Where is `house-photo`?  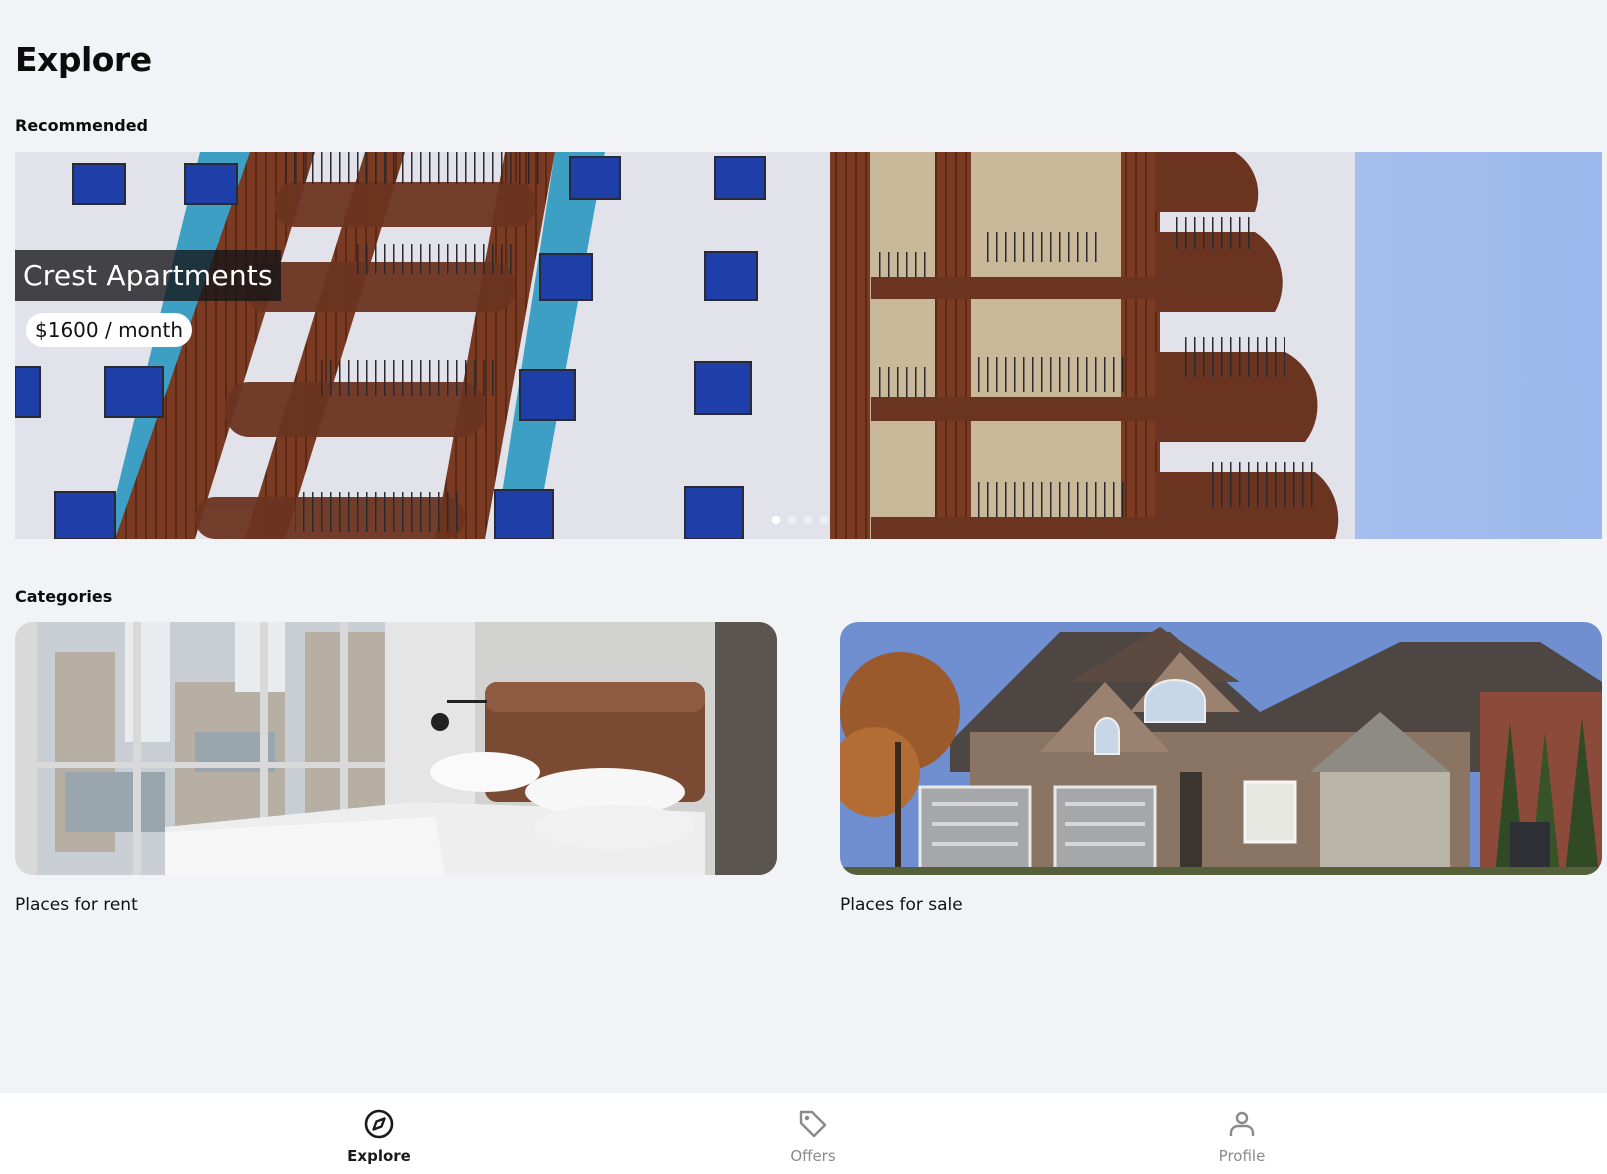
house-photo is located at coordinates (1221, 748).